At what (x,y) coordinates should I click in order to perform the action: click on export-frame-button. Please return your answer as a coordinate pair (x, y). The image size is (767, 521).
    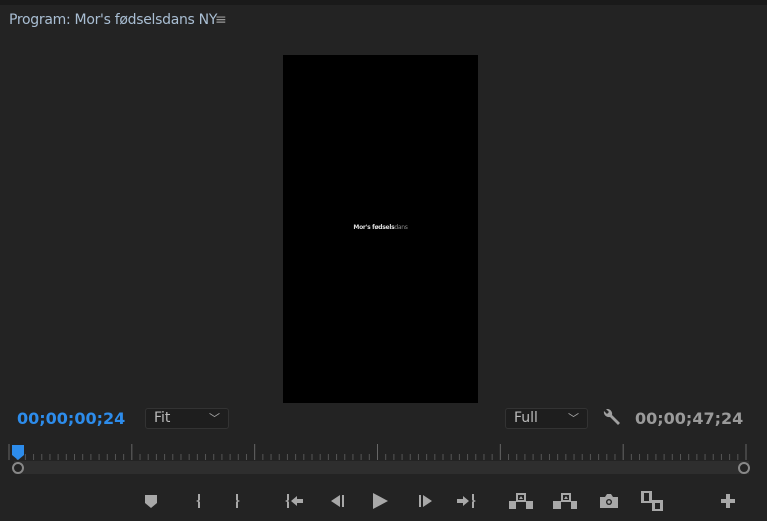
    Looking at the image, I should click on (609, 501).